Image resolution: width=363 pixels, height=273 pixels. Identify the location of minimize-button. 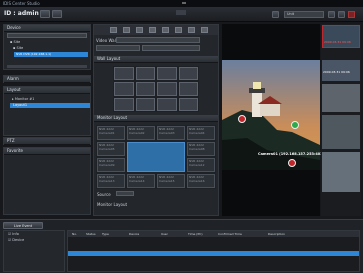
(184, 3).